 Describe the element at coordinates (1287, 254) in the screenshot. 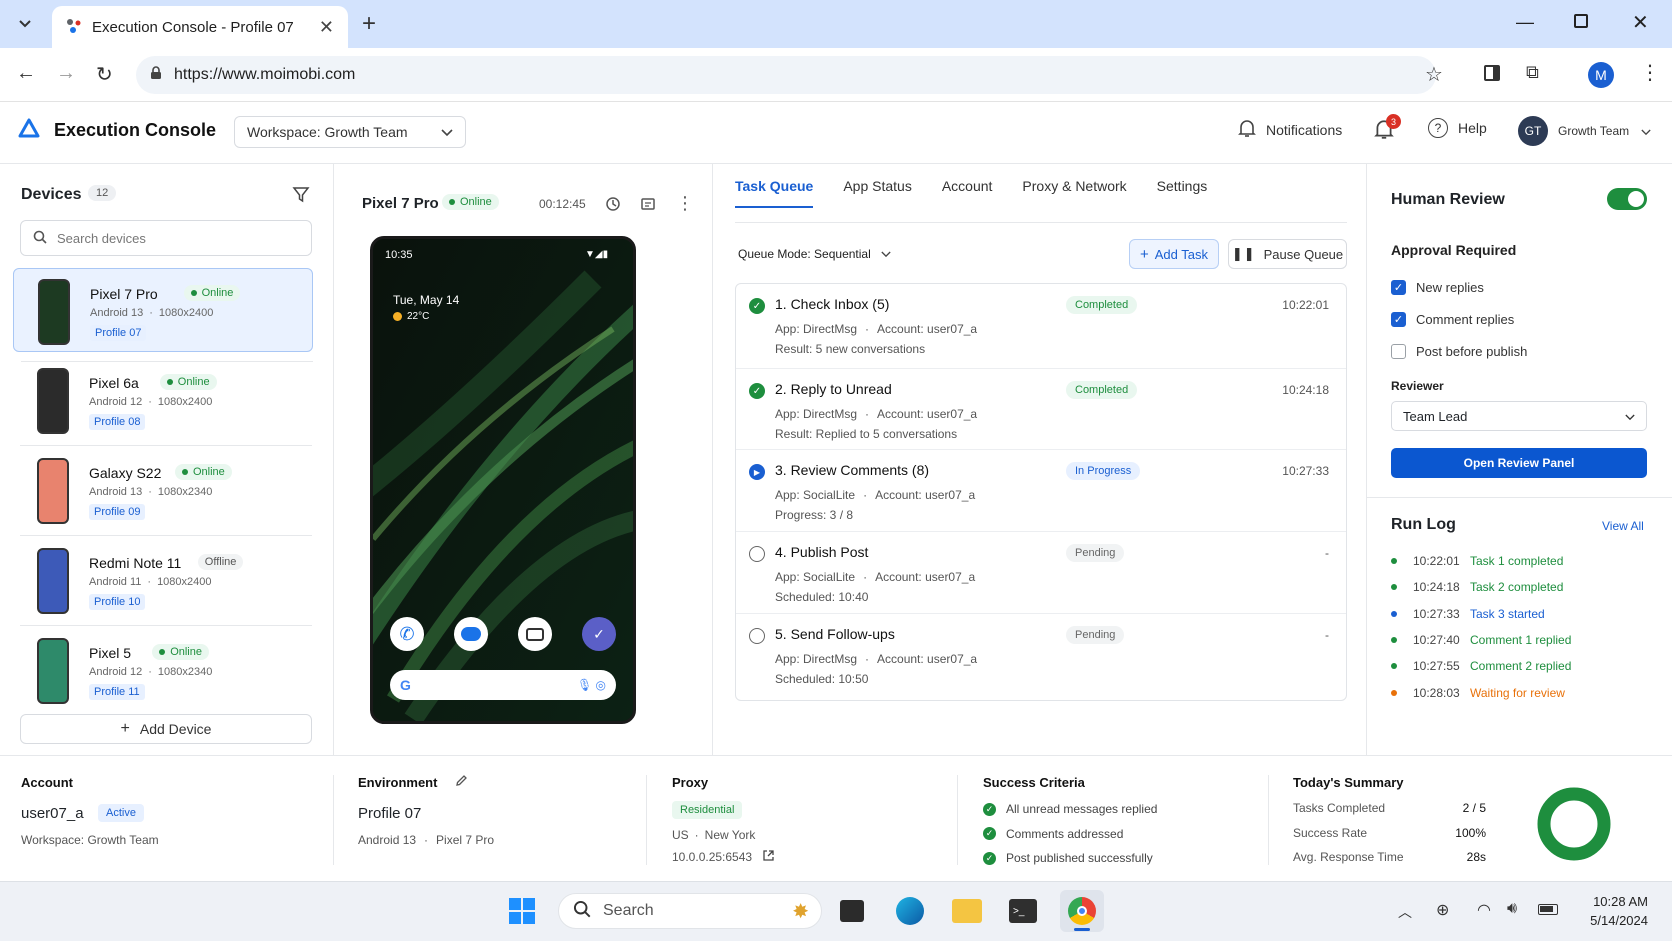

I see `pause-queue-button: ❚❚ Pause Queue` at that location.